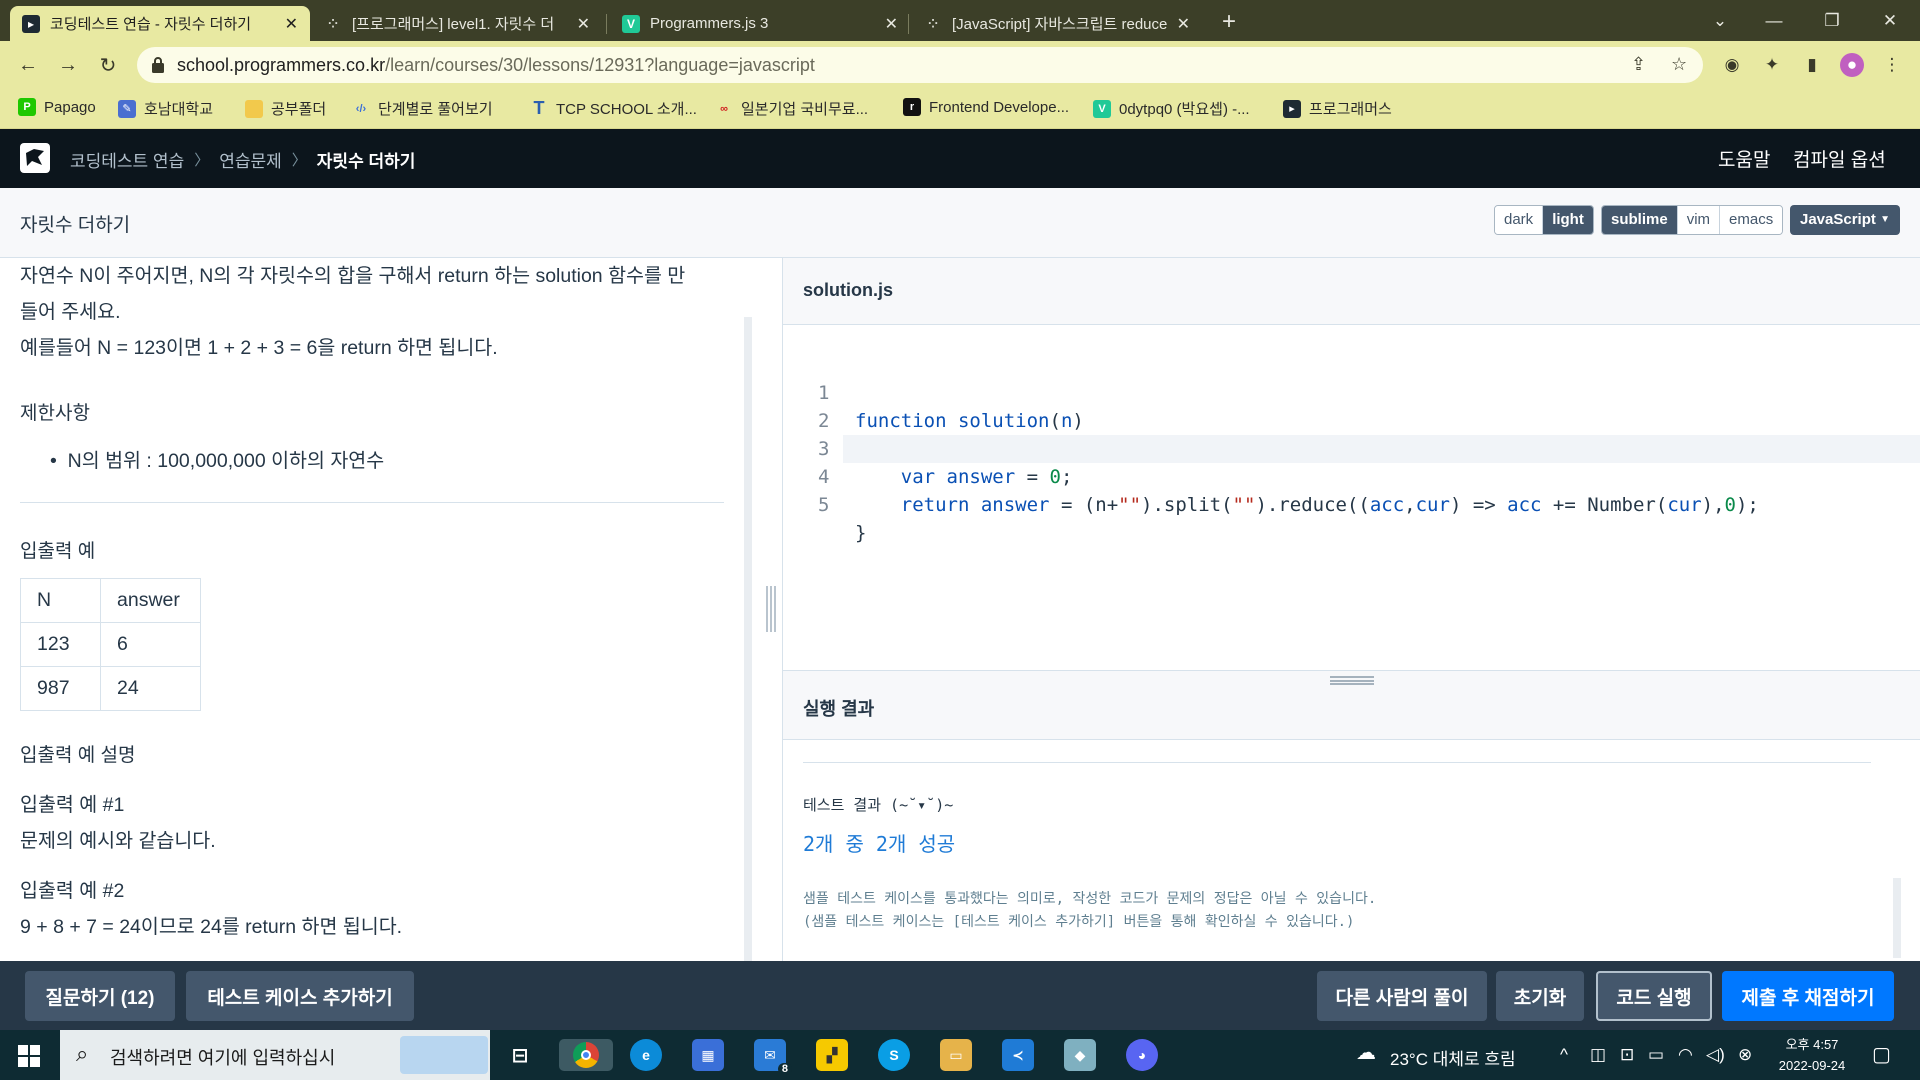 The height and width of the screenshot is (1080, 1920). Describe the element at coordinates (1808, 996) in the screenshot. I see `submit-button: 제출 후 채점하기` at that location.